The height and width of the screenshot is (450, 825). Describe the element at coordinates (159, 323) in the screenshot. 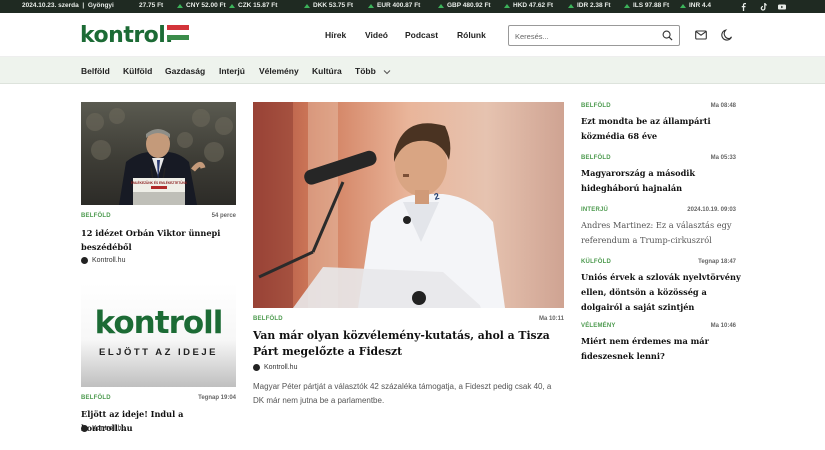

I see `kontroll-logo-image: kontroll` at that location.